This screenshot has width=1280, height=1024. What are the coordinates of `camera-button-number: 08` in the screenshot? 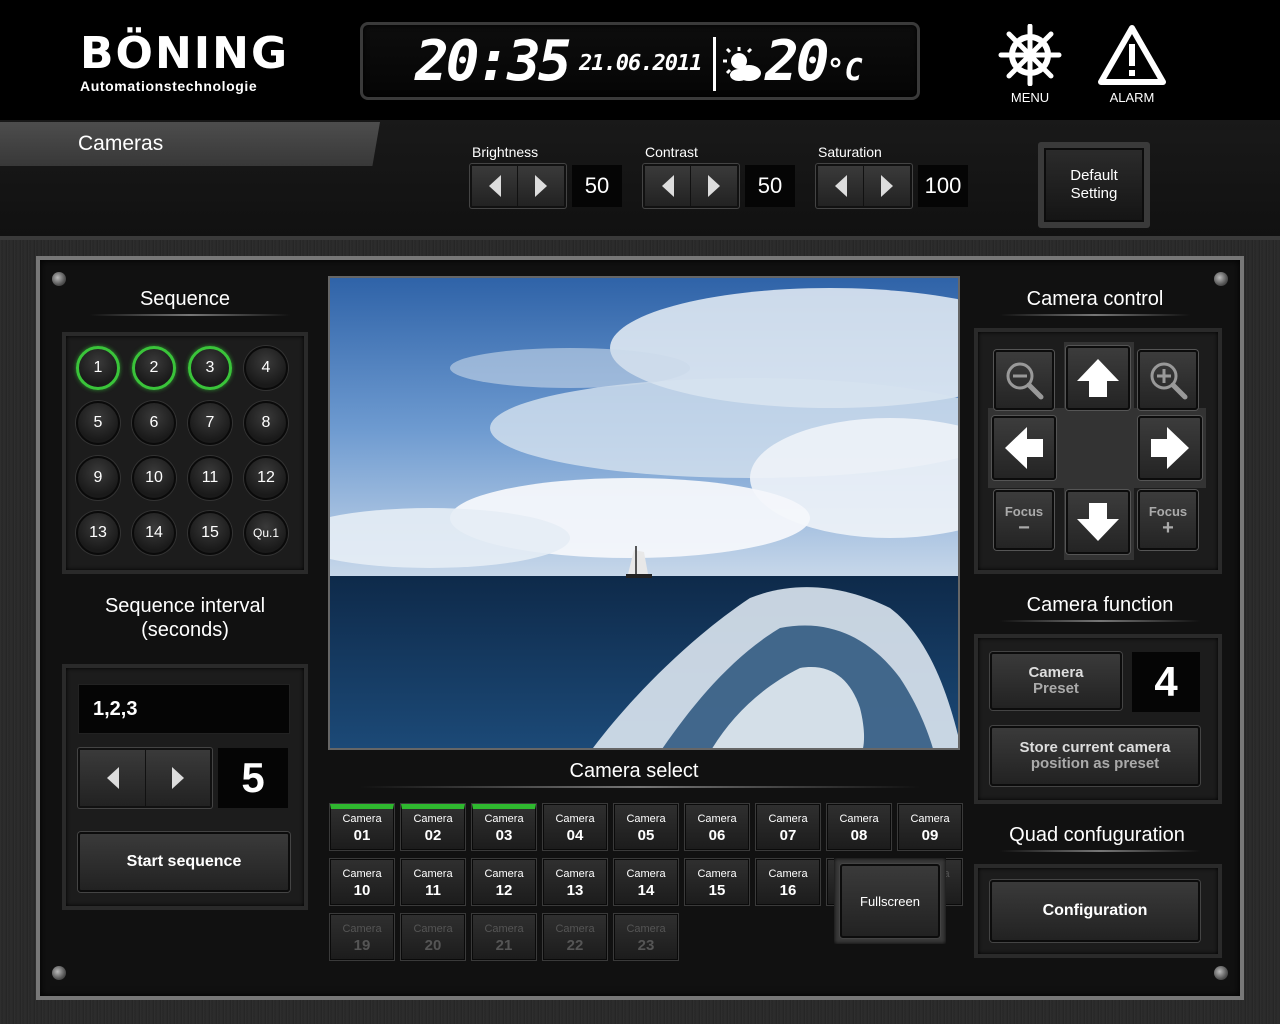 It's located at (859, 835).